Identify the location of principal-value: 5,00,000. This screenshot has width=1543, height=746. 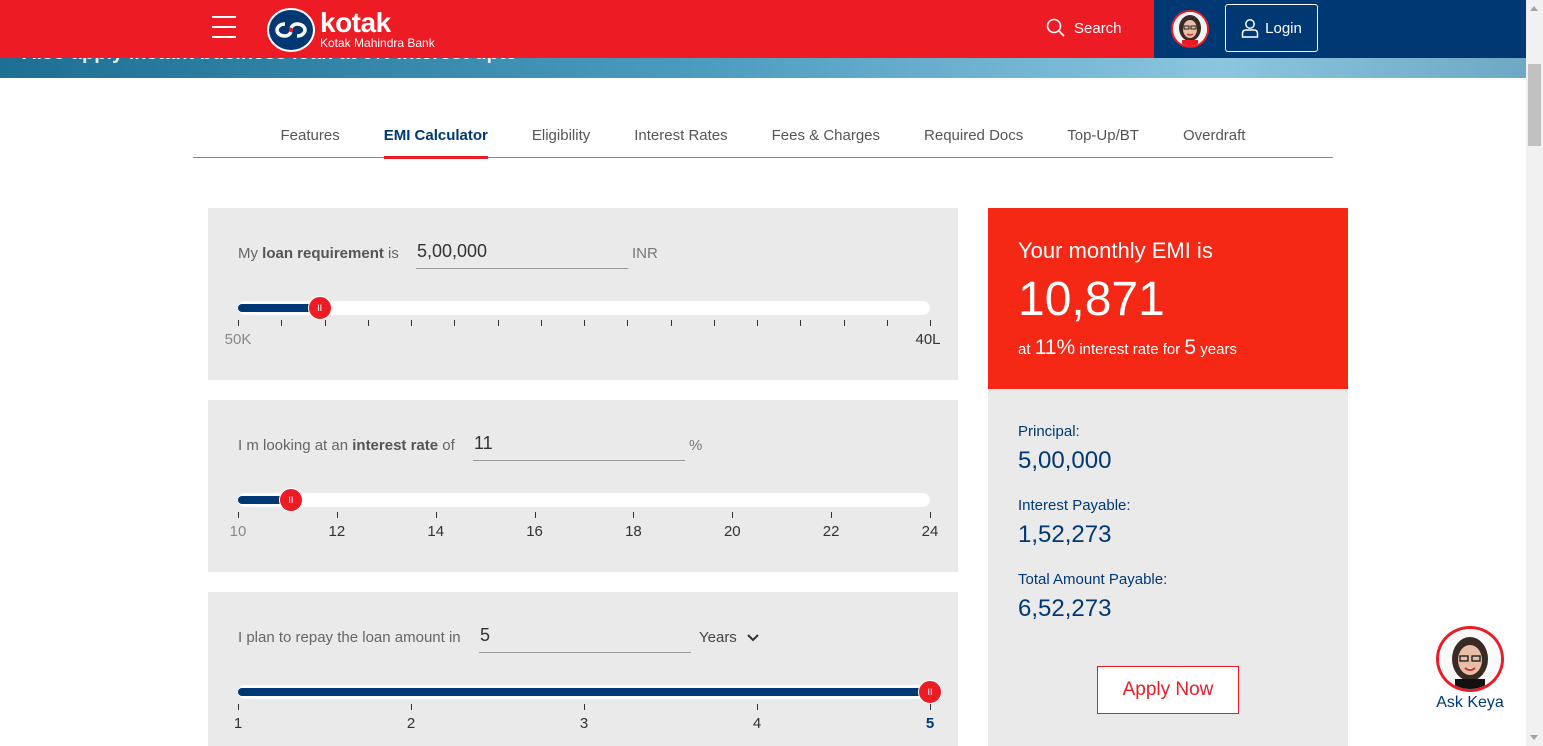
(1065, 460).